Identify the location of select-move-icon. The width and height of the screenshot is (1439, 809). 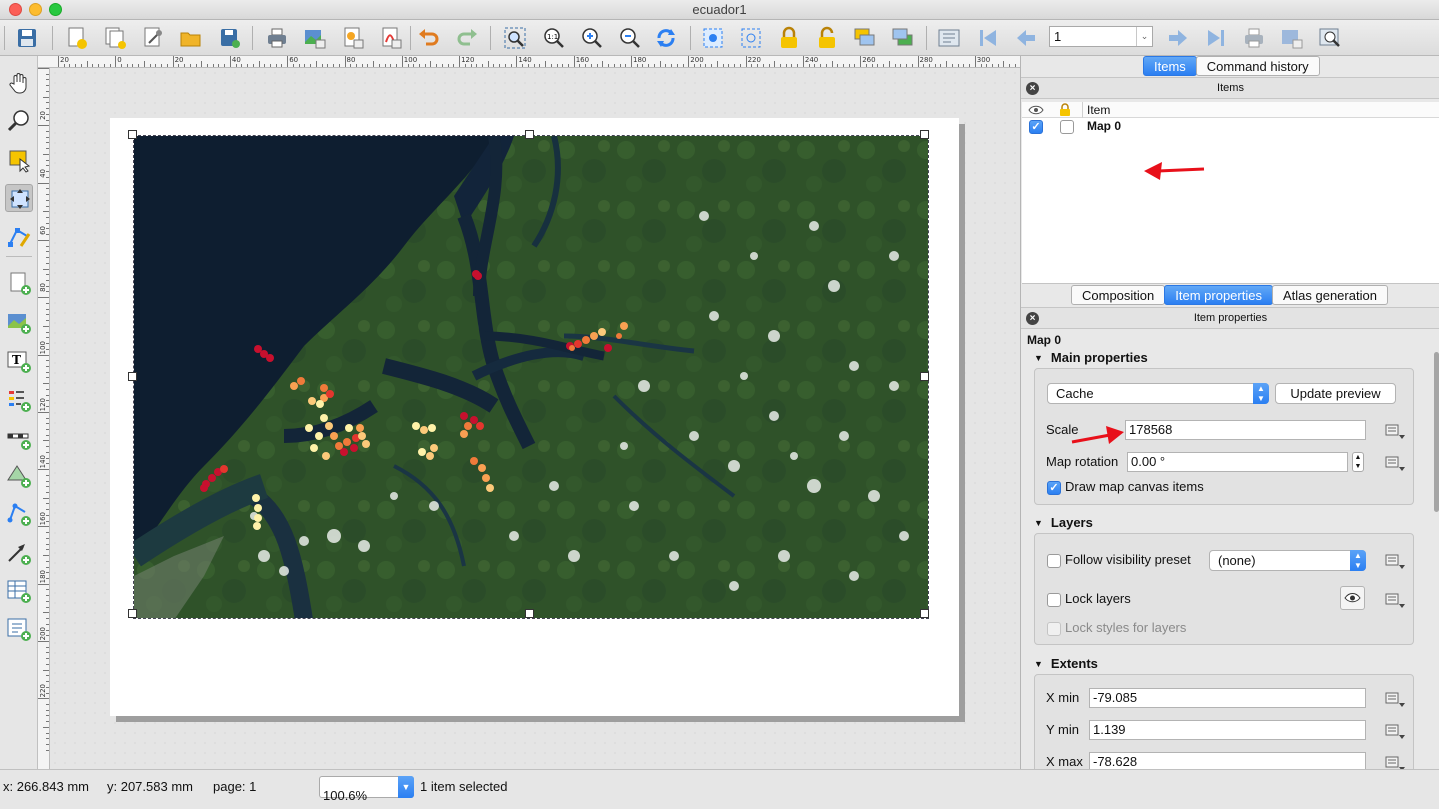
(19, 160).